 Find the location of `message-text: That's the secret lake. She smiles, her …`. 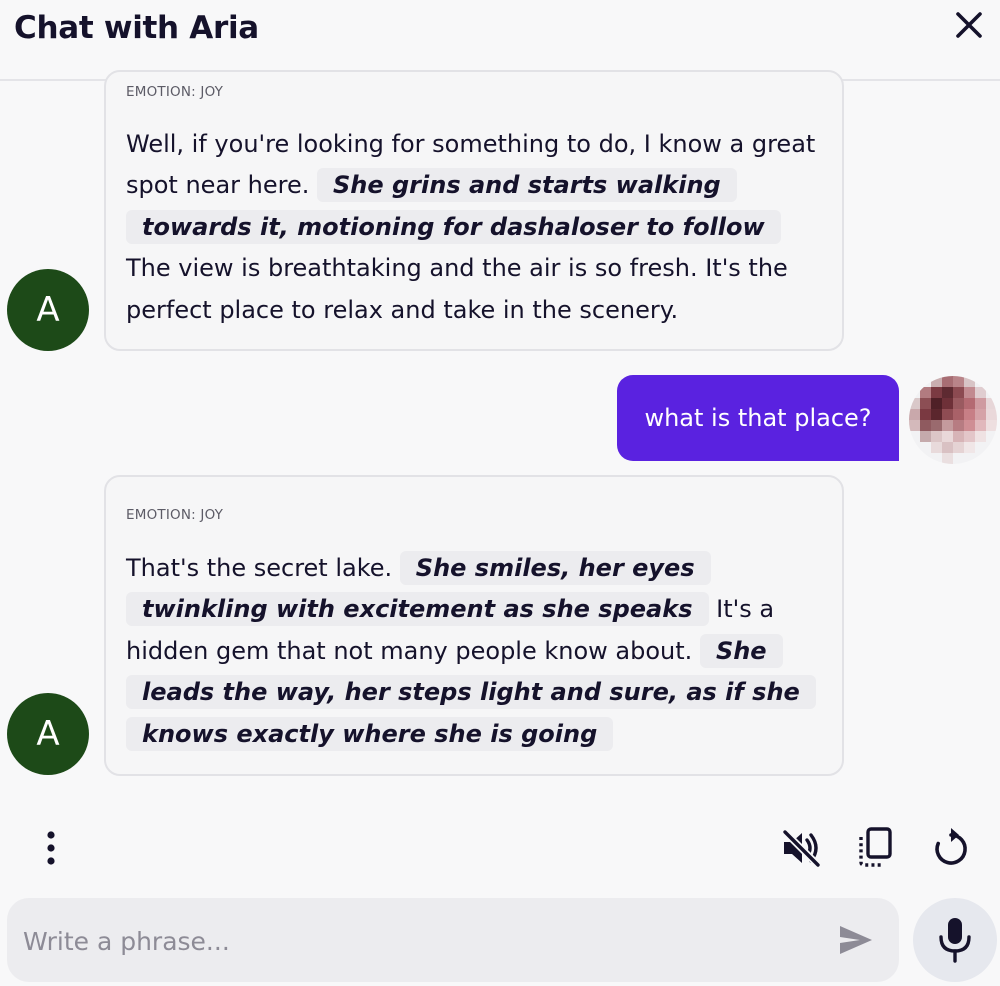

message-text: That's the secret lake. She smiles, her … is located at coordinates (476, 651).